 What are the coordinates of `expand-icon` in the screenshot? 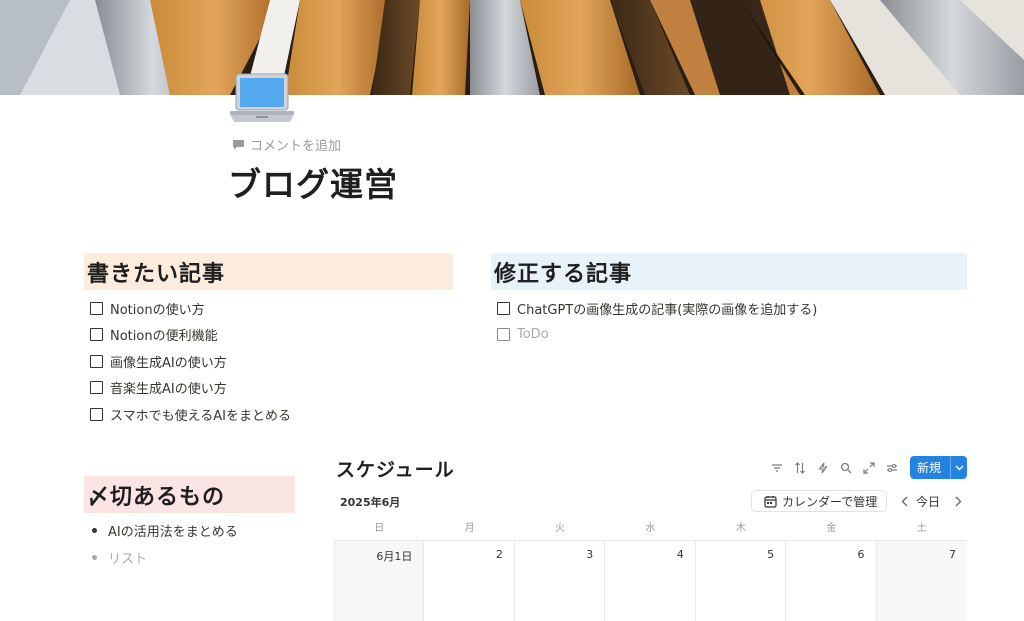 It's located at (868, 468).